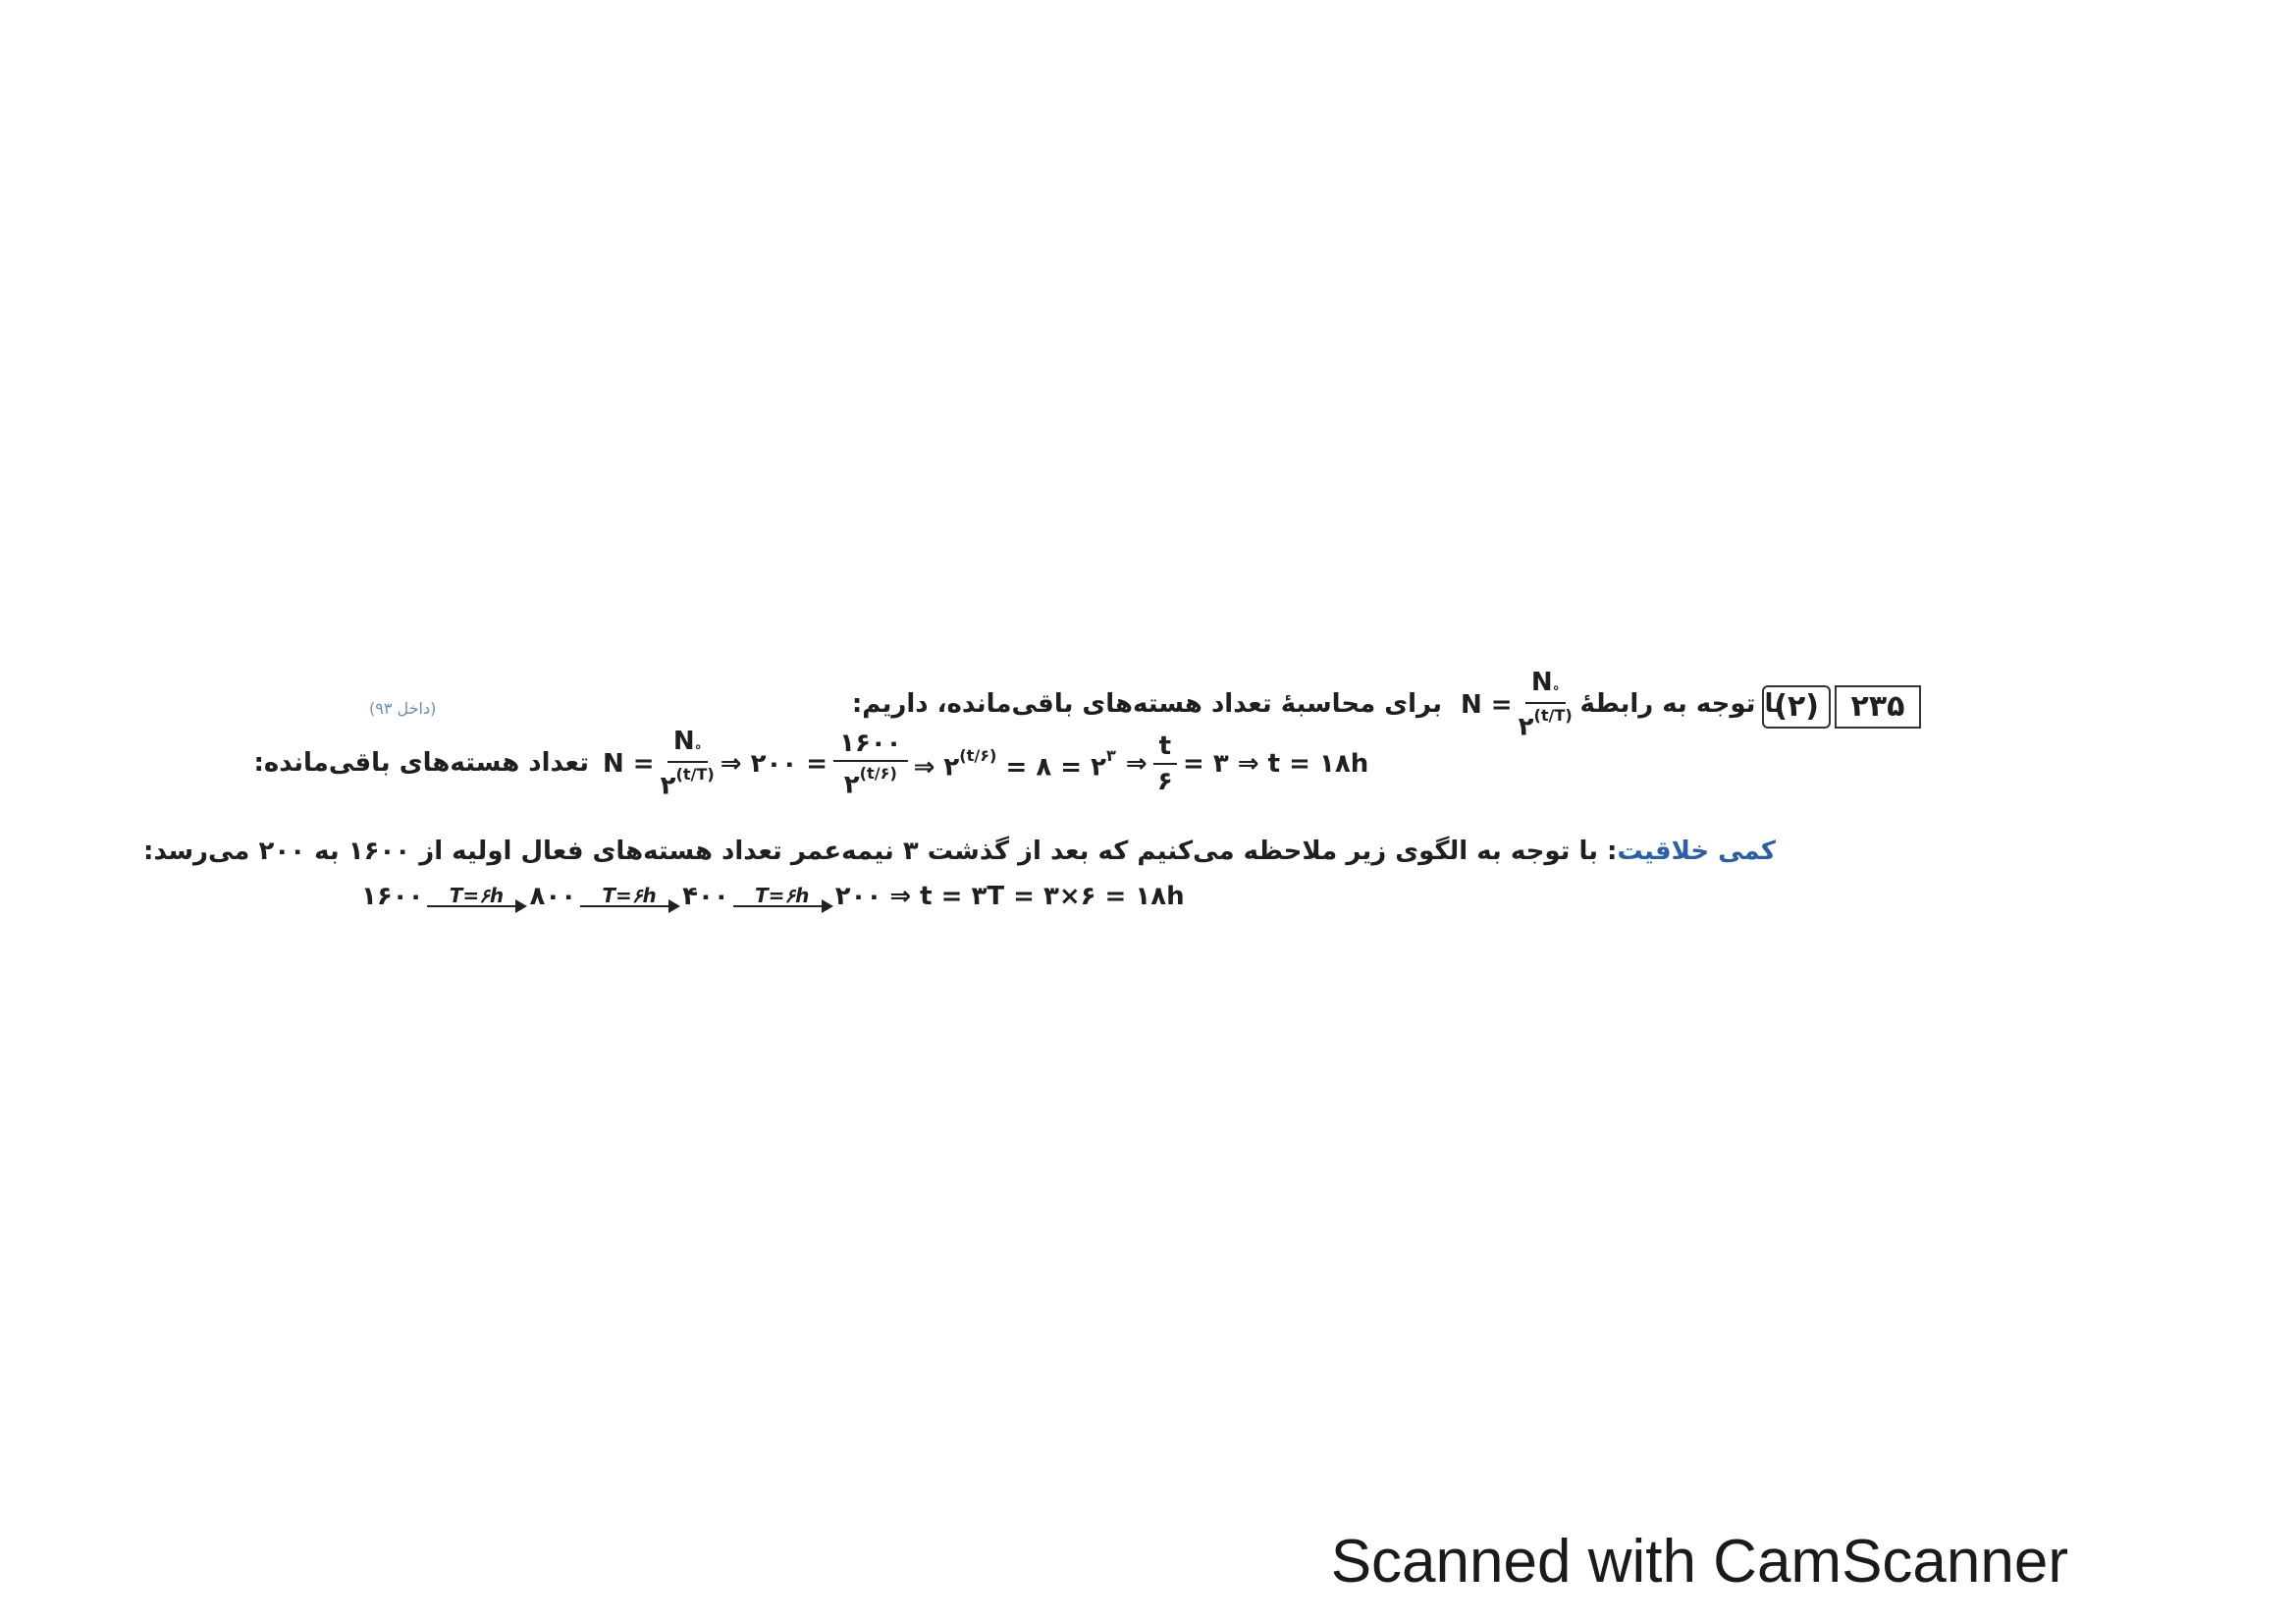 The image size is (2296, 1623). I want to click on formula-fraction: N° ۲(t/T), so click(1546, 705).